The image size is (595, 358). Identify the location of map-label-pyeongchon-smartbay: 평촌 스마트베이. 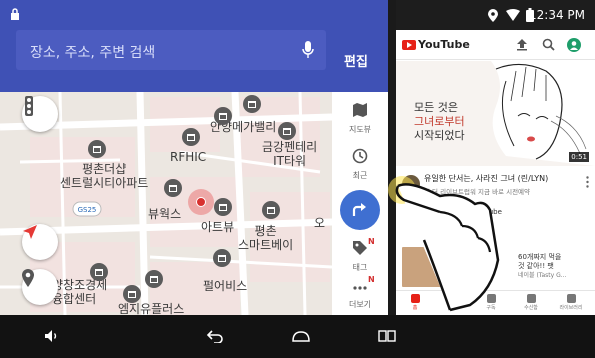
(266, 238).